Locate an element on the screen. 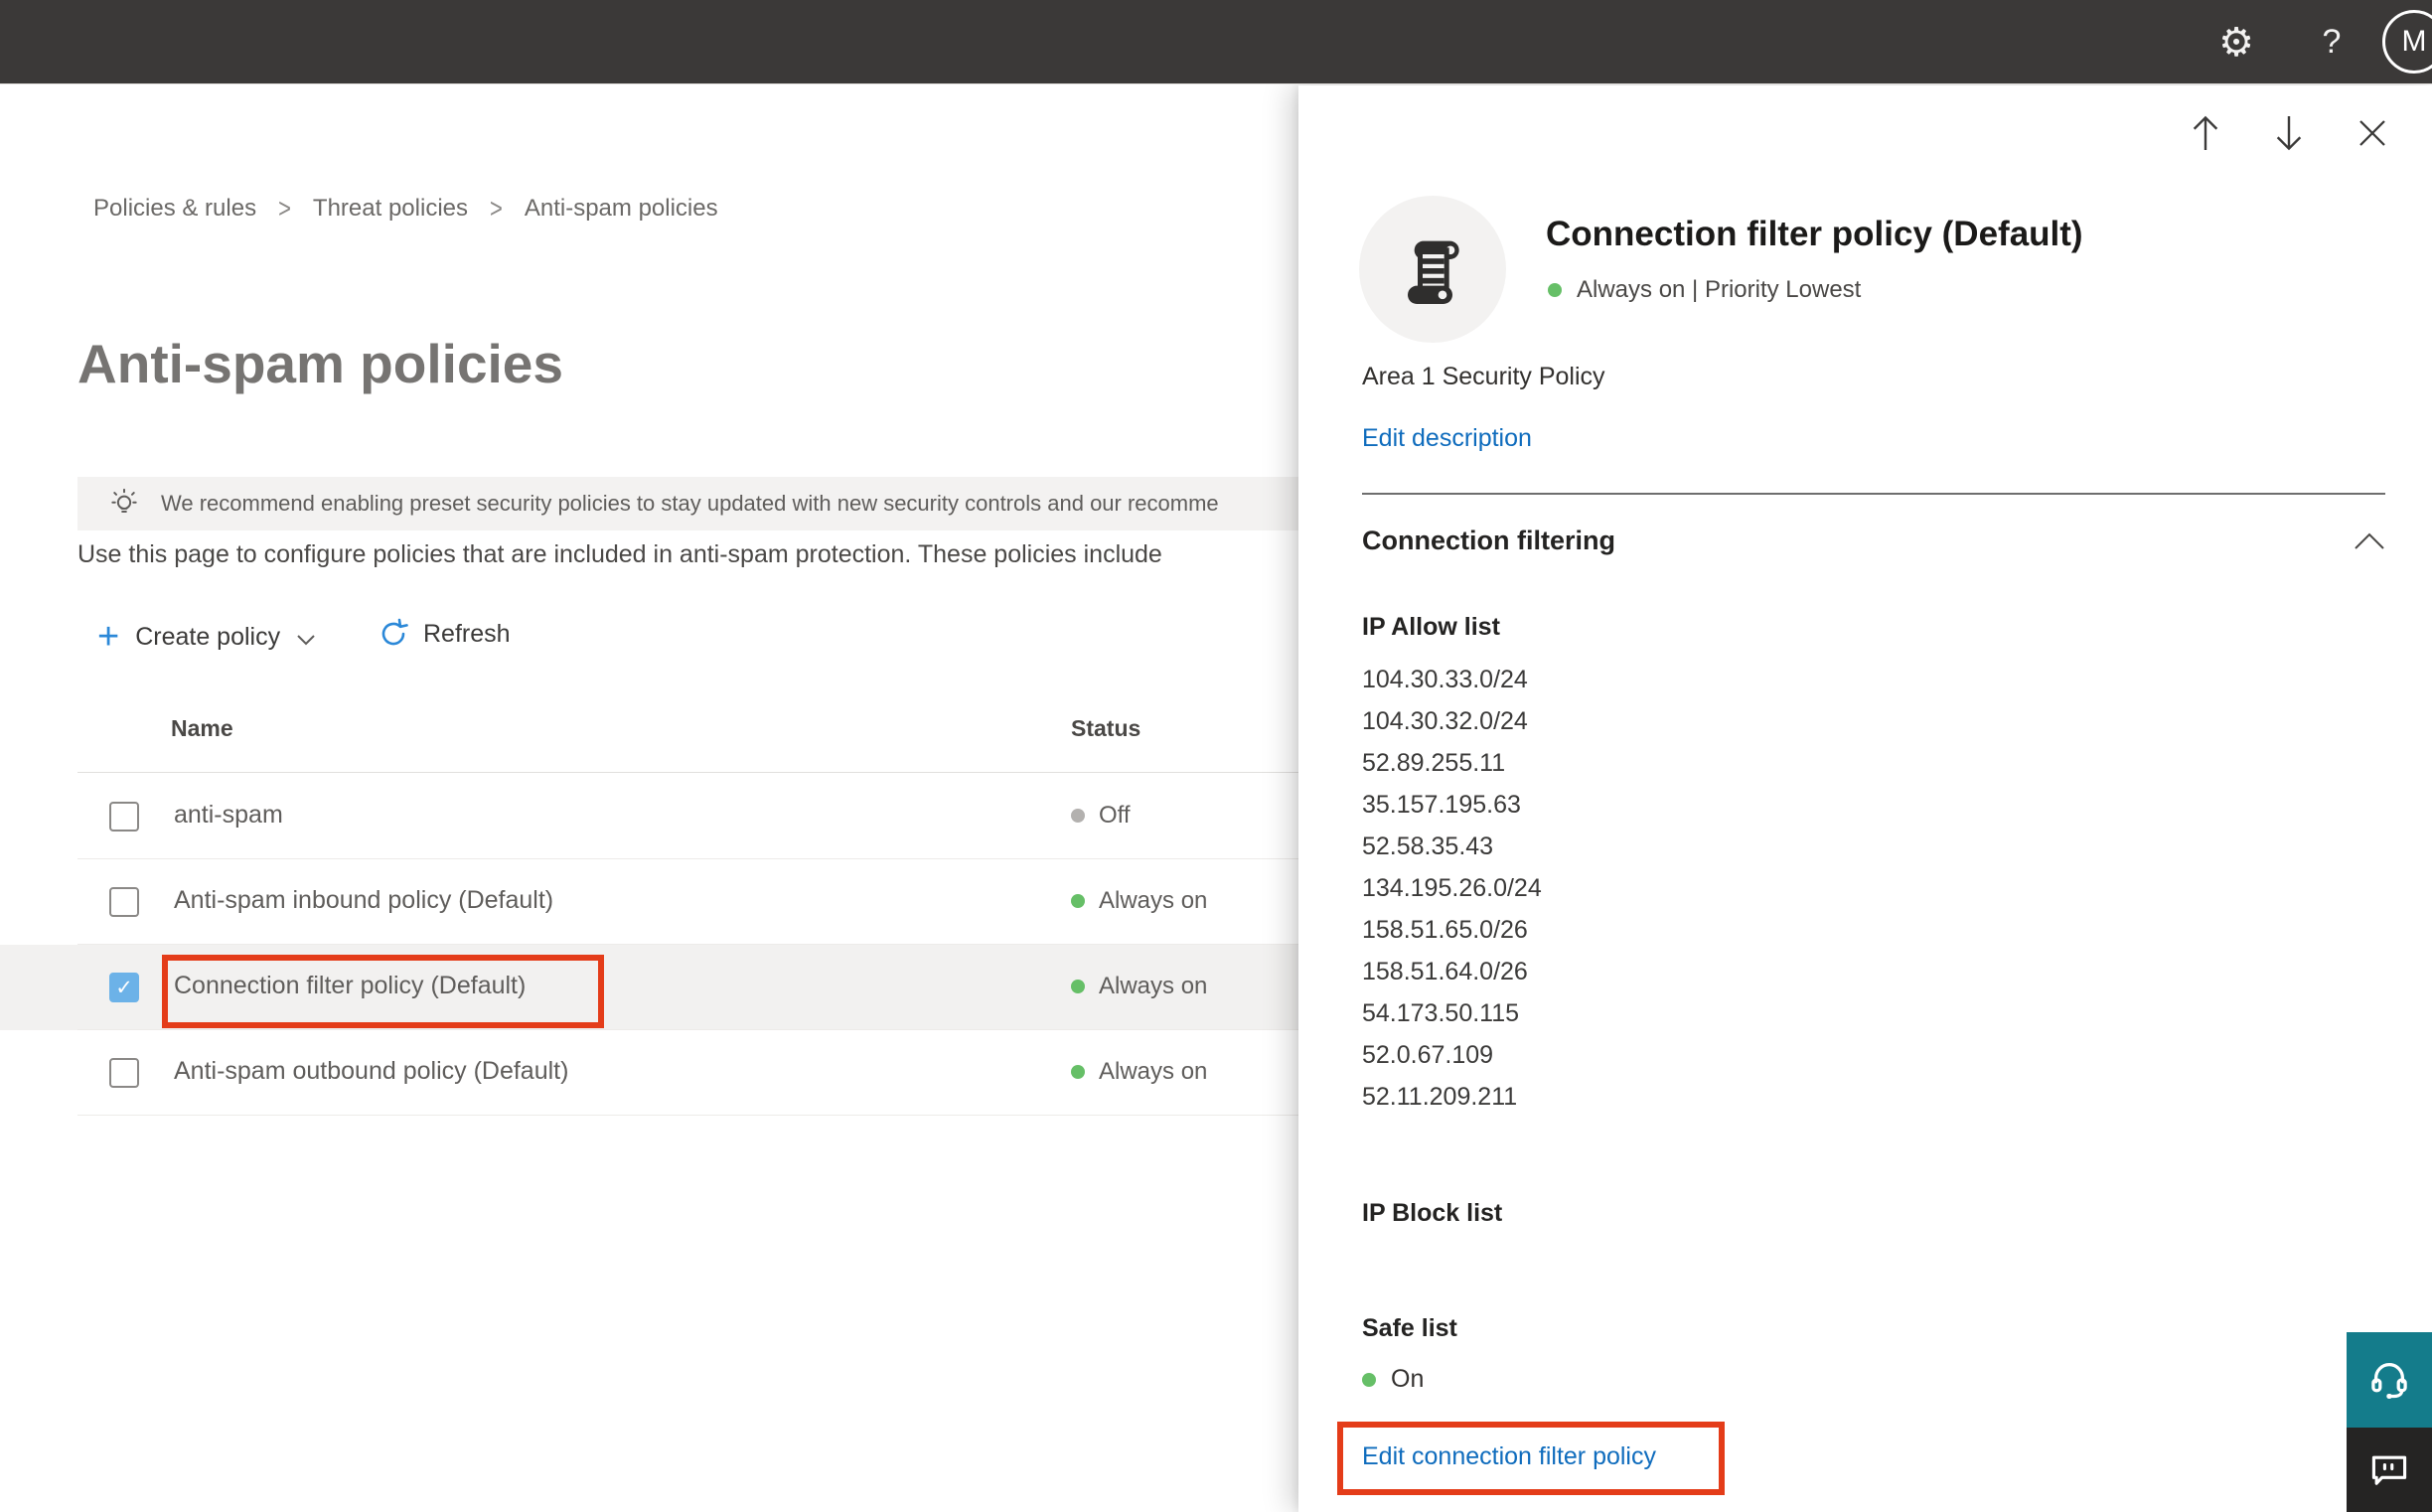 This screenshot has width=2432, height=1512. avatar: M is located at coordinates (2407, 42).